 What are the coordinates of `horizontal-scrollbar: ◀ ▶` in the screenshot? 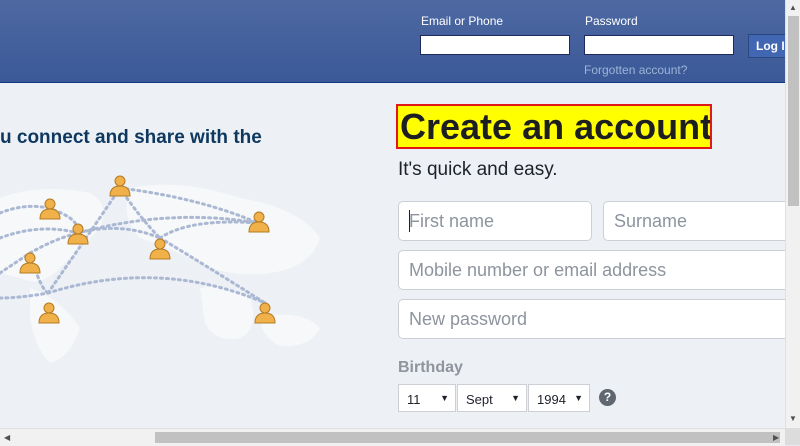 It's located at (392, 437).